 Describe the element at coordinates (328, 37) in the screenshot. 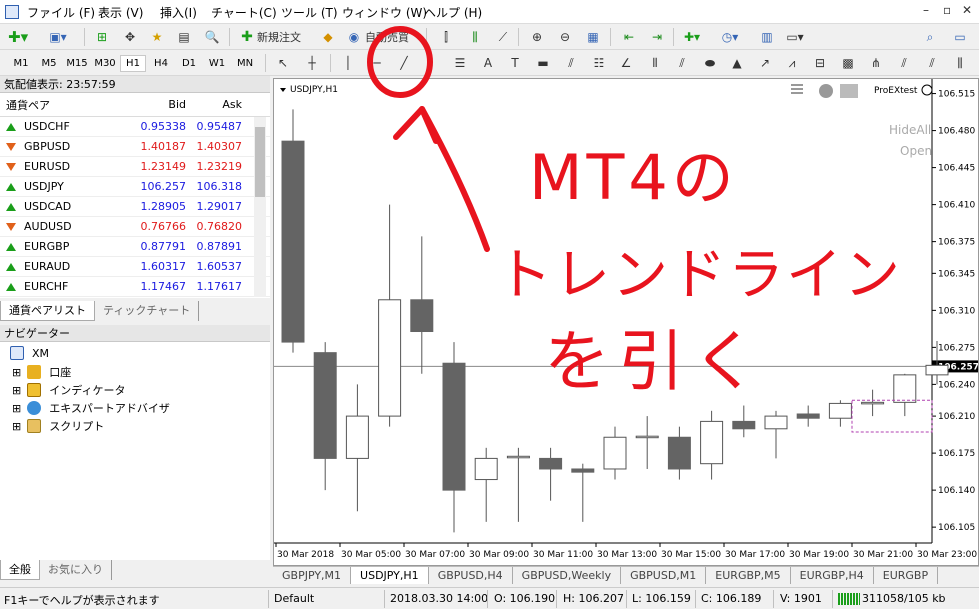

I see `metaeditor-icon: ◆` at that location.